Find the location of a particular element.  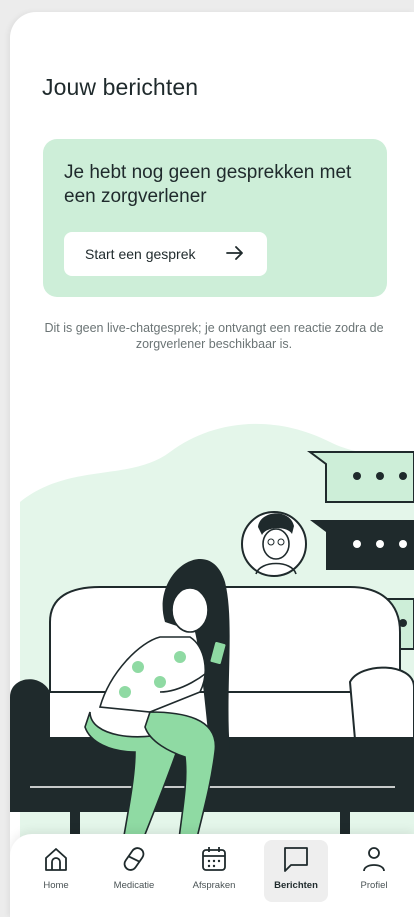

tab-berichten-label: Berichten is located at coordinates (296, 885).